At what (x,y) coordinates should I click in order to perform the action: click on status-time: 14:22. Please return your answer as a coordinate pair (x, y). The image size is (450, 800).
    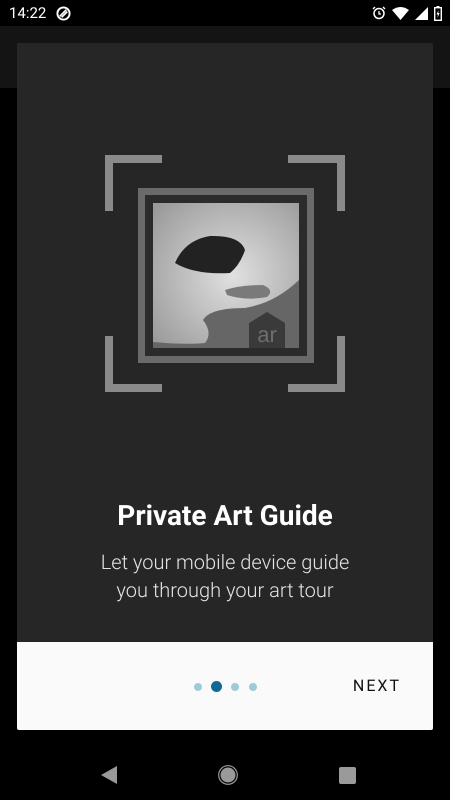
    Looking at the image, I should click on (27, 13).